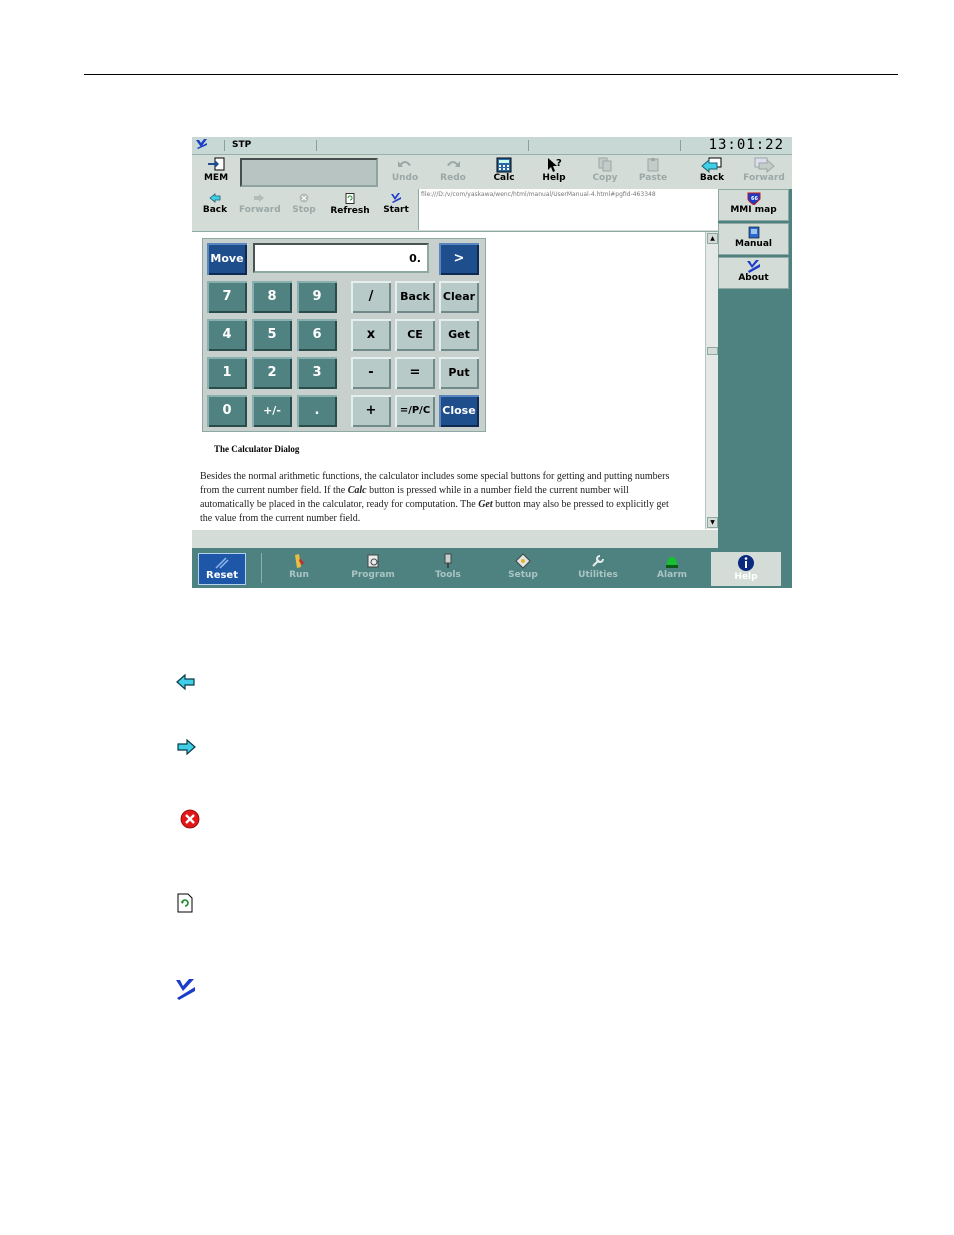 This screenshot has width=954, height=1235. What do you see at coordinates (653, 165) in the screenshot?
I see `paste-icon` at bounding box center [653, 165].